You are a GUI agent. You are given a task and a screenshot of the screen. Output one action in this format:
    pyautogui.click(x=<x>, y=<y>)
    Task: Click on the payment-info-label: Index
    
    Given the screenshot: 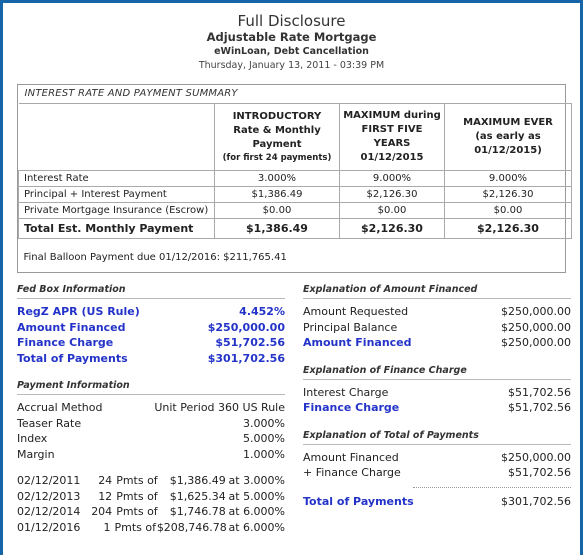 What is the action you would take?
    pyautogui.click(x=32, y=438)
    